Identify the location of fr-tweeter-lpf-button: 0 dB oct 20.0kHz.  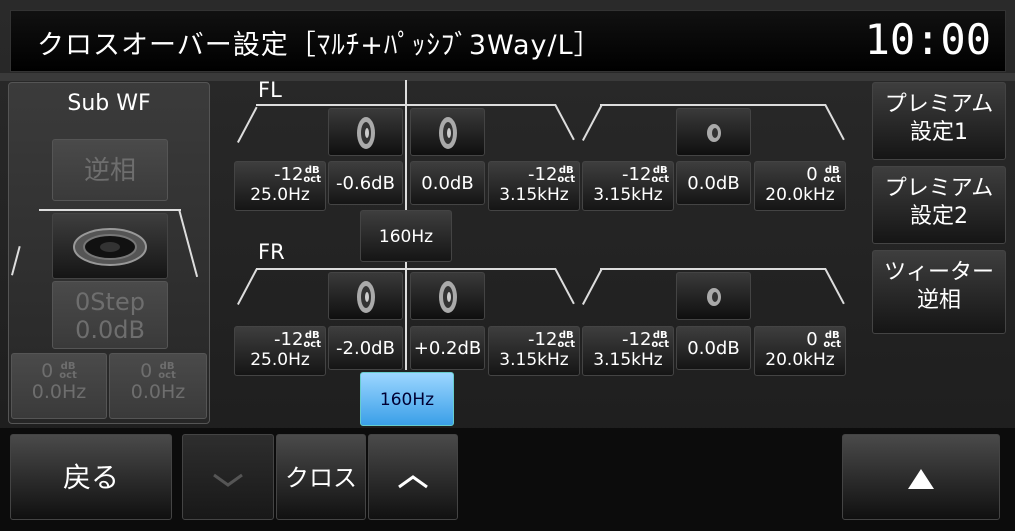
(800, 351).